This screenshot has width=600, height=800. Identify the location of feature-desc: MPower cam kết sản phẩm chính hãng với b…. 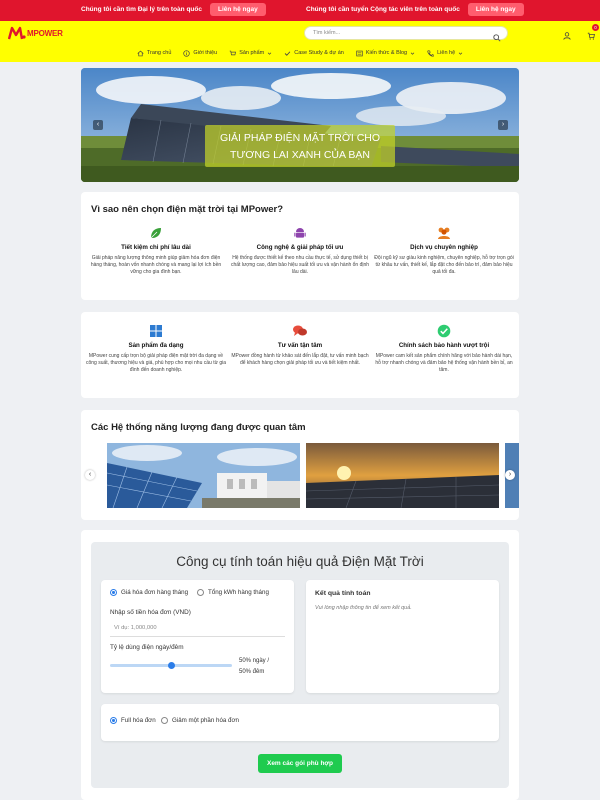
(444, 363).